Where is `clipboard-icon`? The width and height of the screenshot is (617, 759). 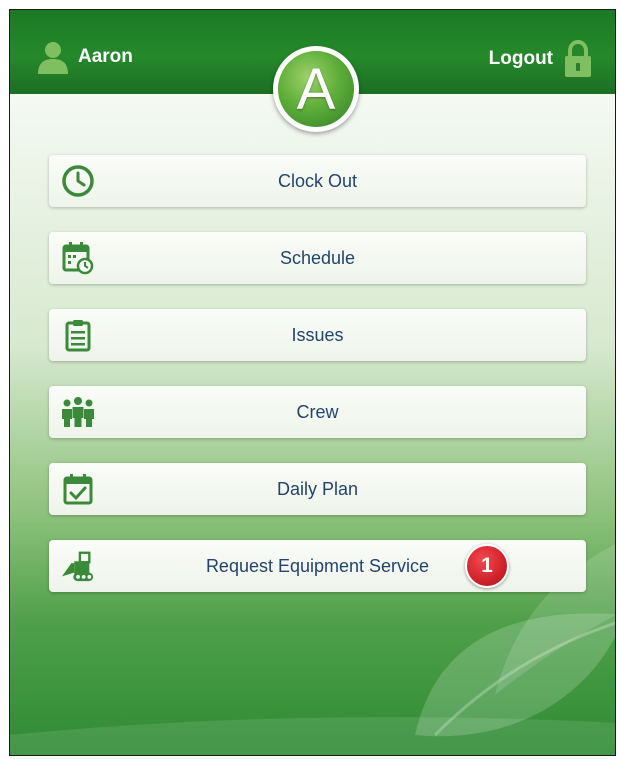
clipboard-icon is located at coordinates (78, 335).